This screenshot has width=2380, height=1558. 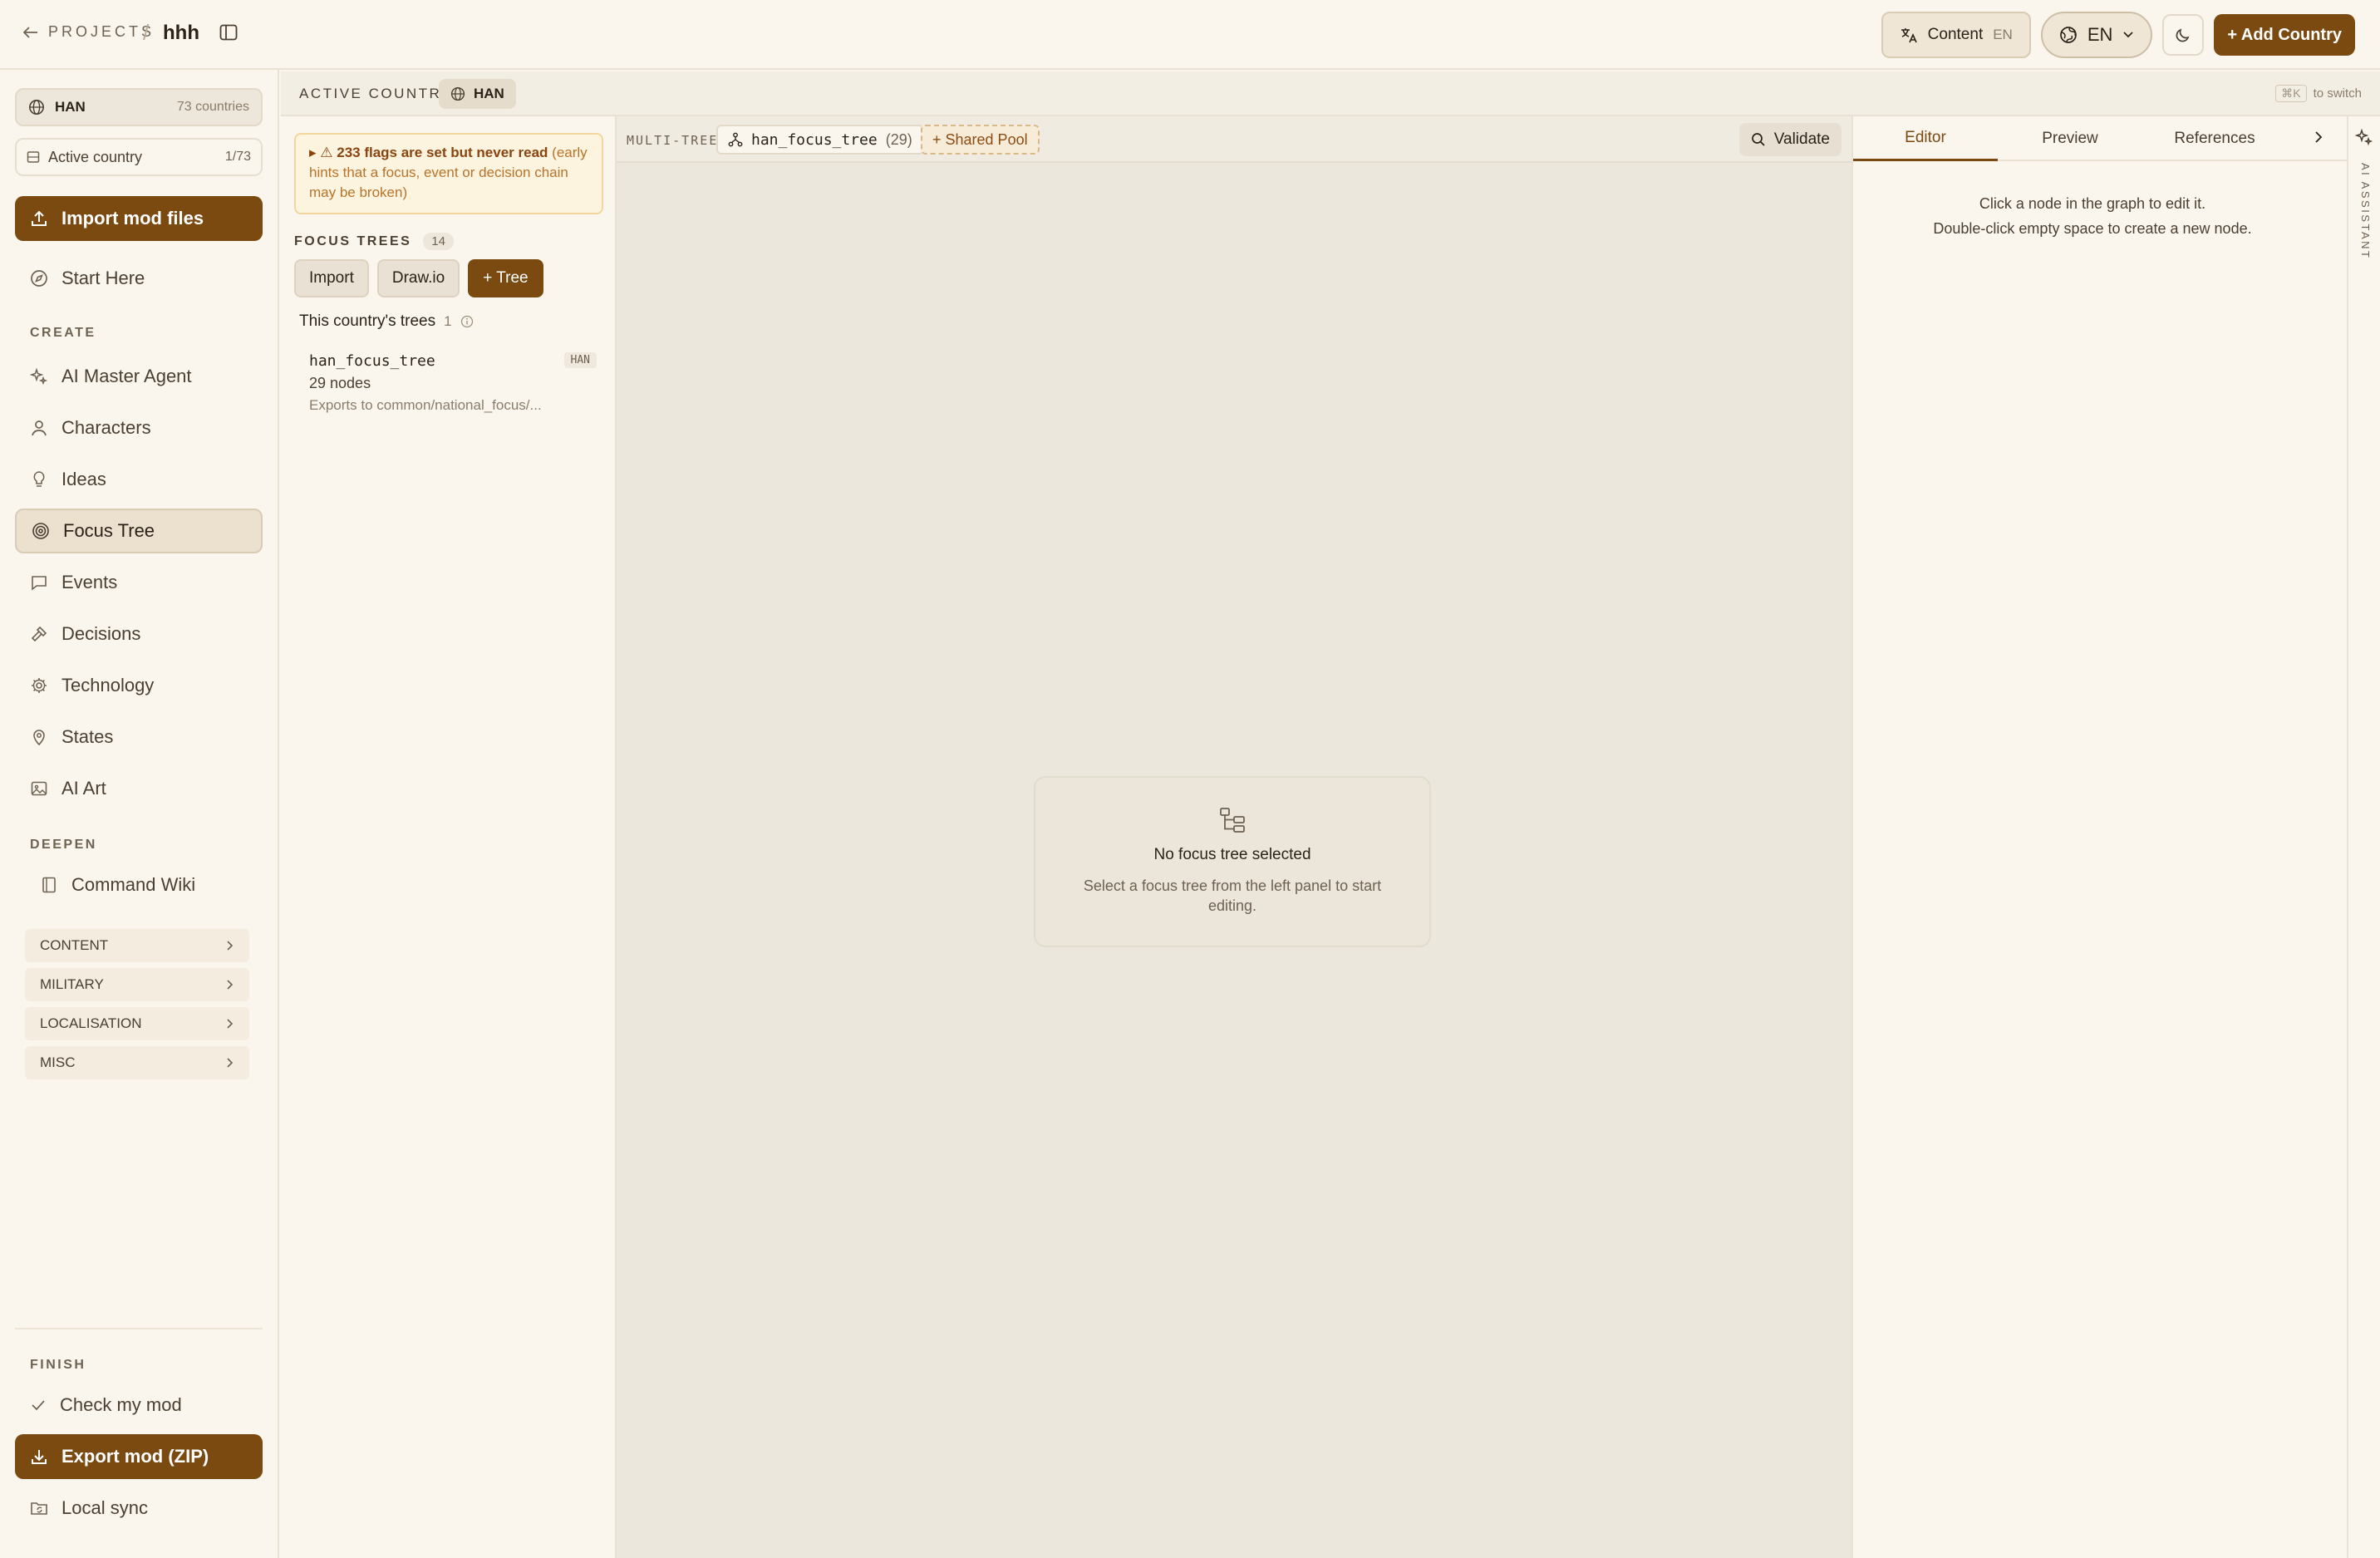 I want to click on nav-command-wiki: Command Wiki, so click(x=144, y=885).